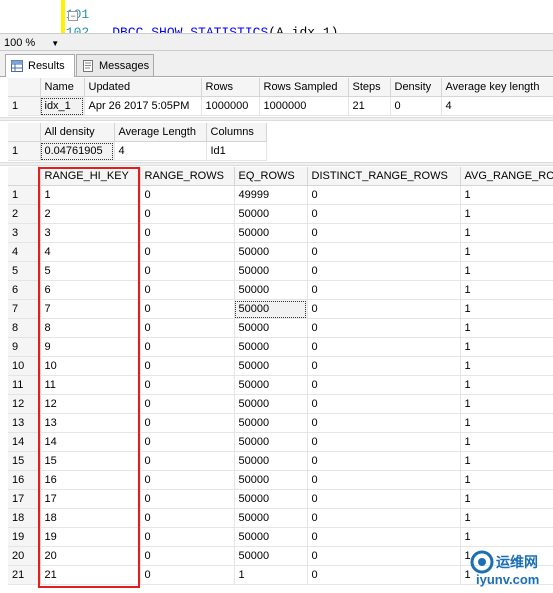  What do you see at coordinates (24, 271) in the screenshot?
I see `row-number: 5` at bounding box center [24, 271].